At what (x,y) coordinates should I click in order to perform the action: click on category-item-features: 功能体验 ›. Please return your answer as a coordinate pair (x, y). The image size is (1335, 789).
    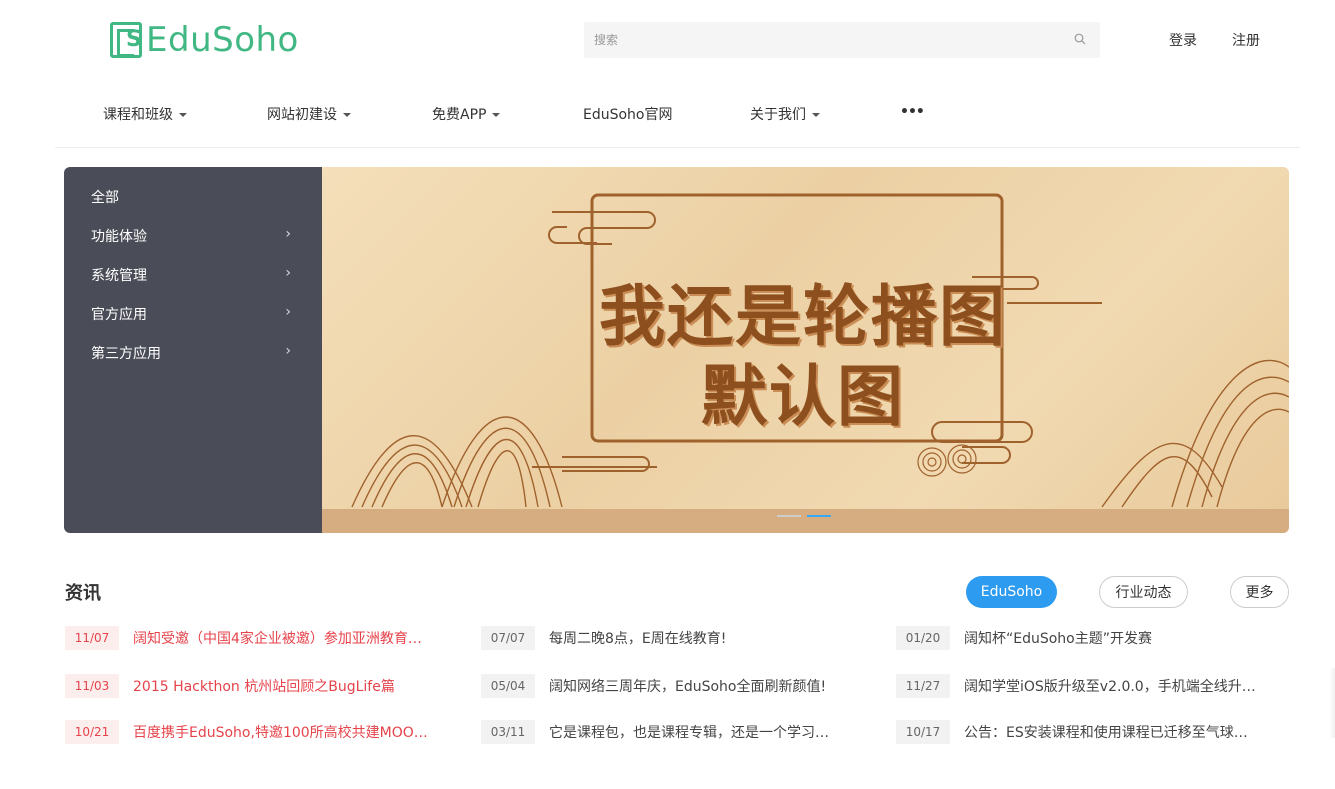
    Looking at the image, I should click on (191, 236).